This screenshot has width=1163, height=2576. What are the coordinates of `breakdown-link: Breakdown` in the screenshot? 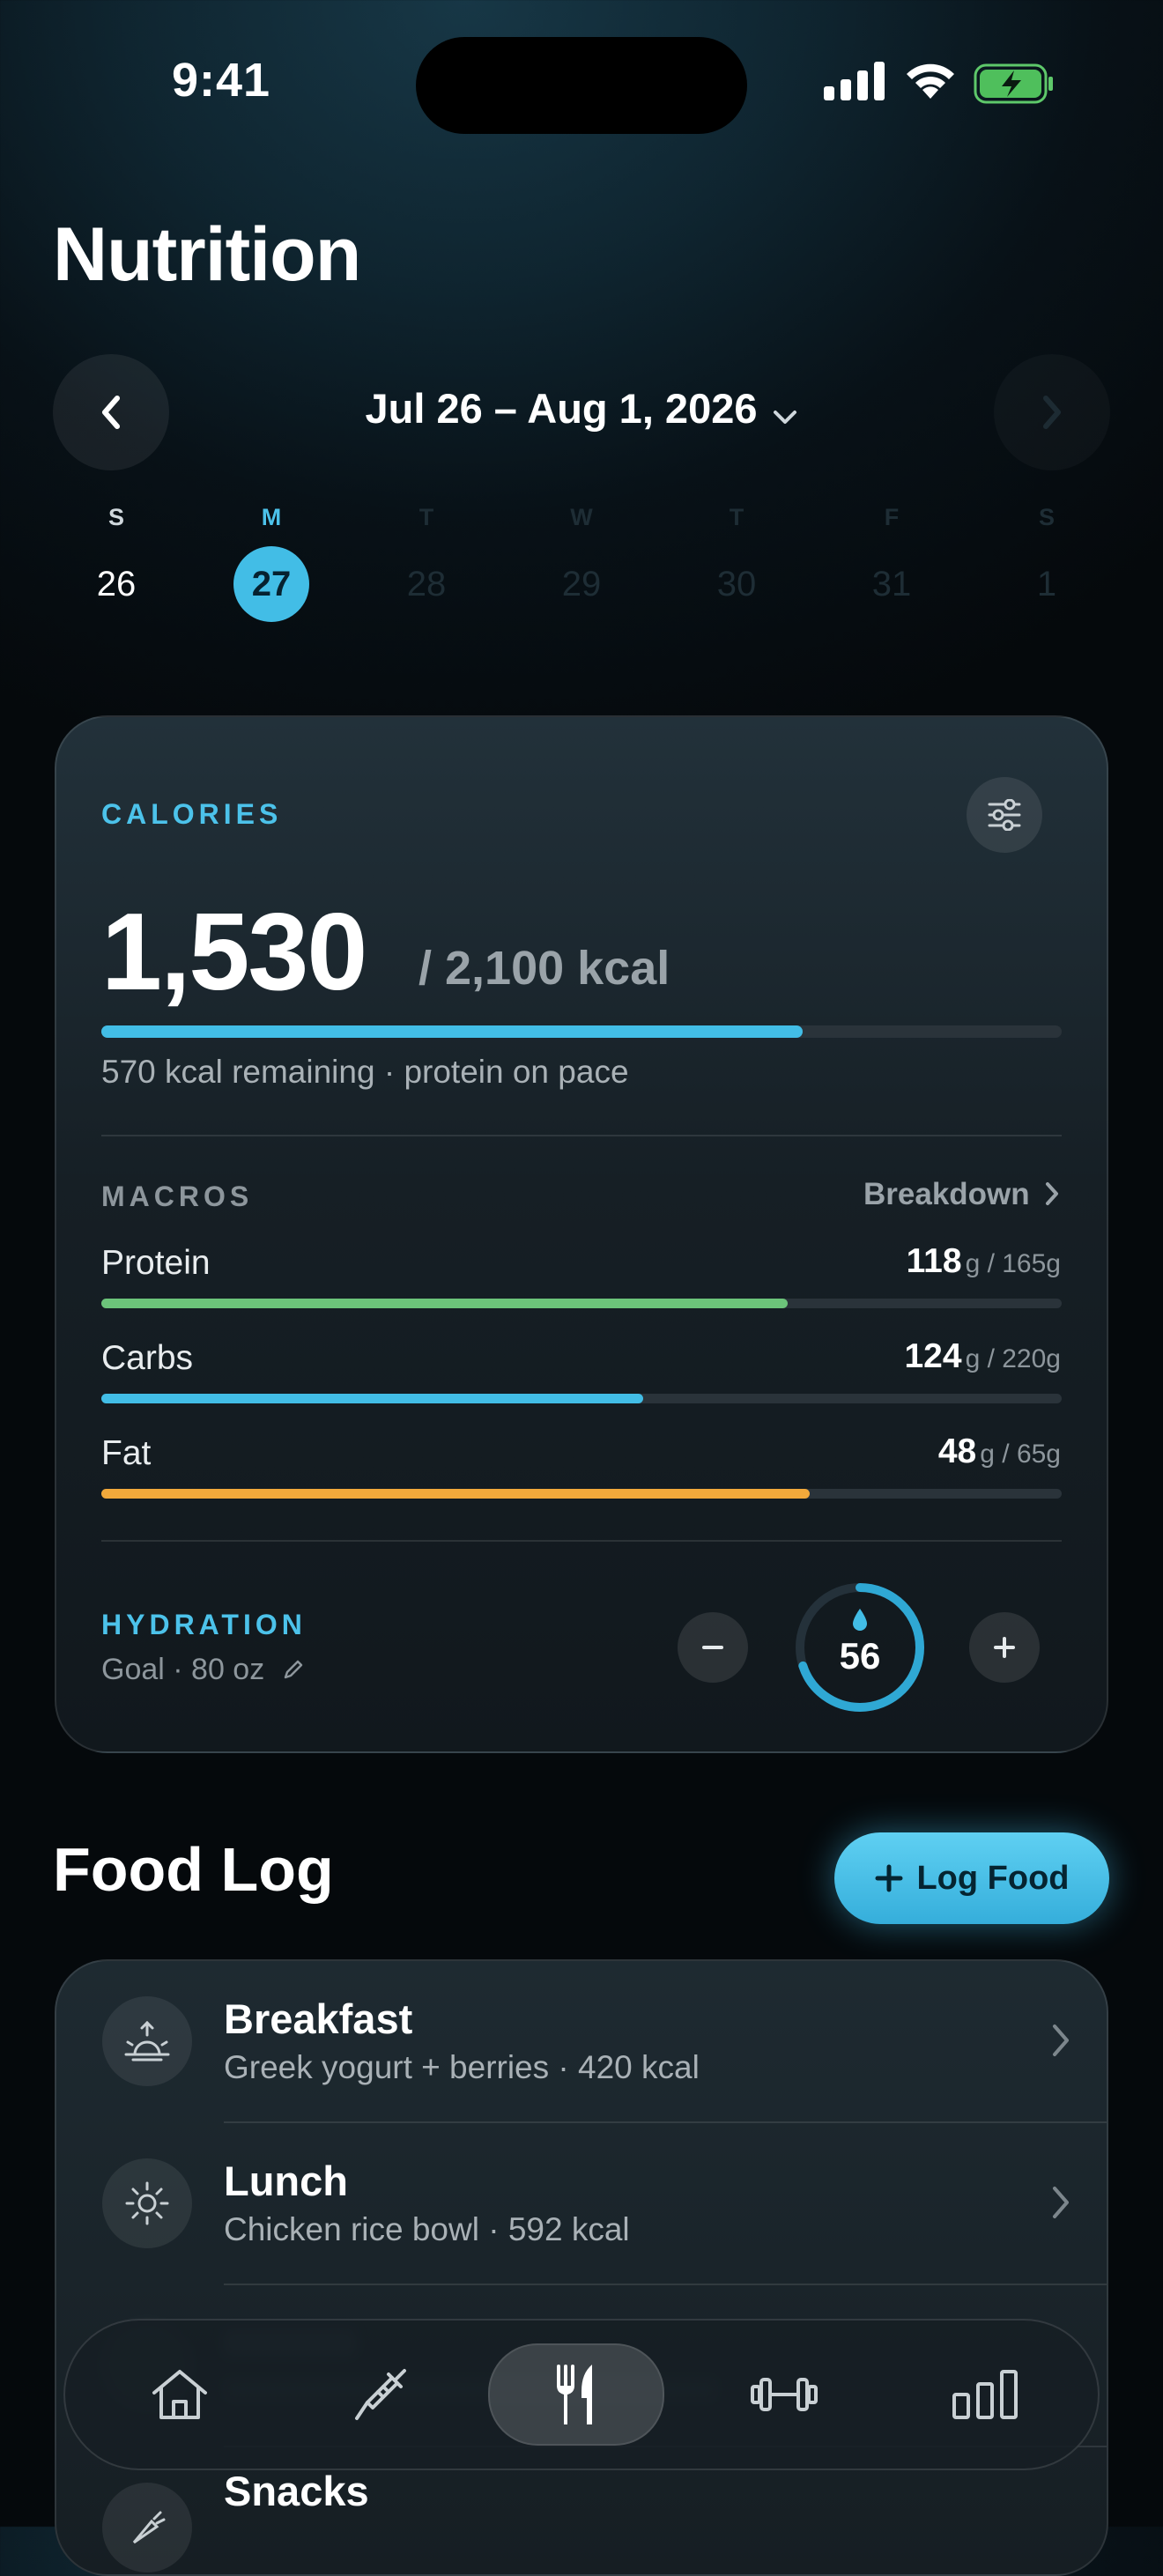 It's located at (962, 1194).